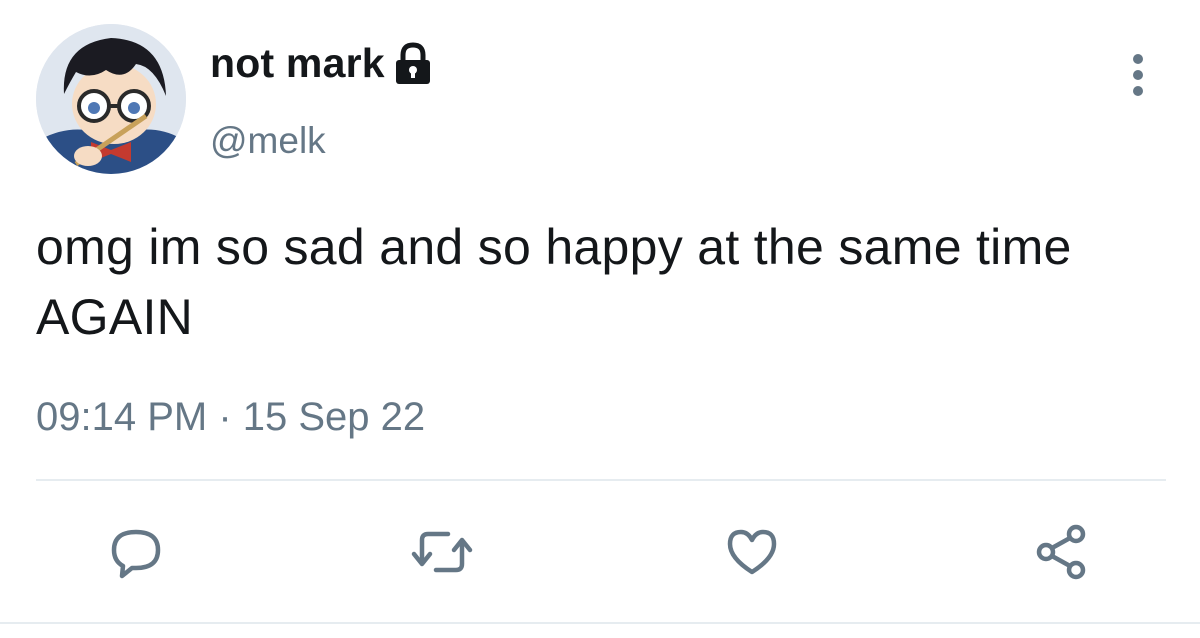 The width and height of the screenshot is (1200, 638). What do you see at coordinates (297, 63) in the screenshot?
I see `display-name-text: not mark` at bounding box center [297, 63].